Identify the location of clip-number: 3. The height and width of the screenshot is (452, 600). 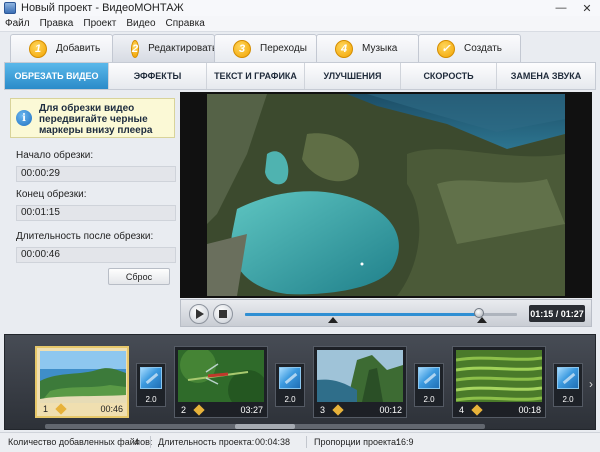
(323, 410).